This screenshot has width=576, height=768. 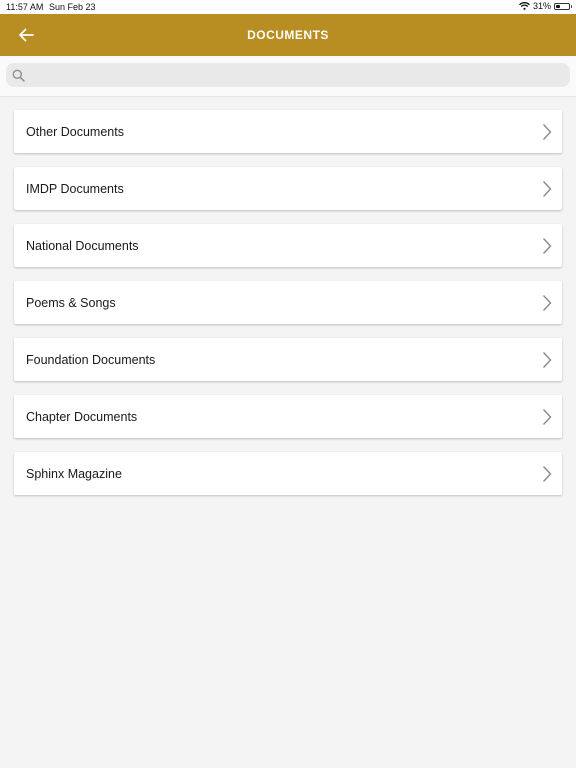 I want to click on app-header: DOCUMENTS, so click(x=288, y=35).